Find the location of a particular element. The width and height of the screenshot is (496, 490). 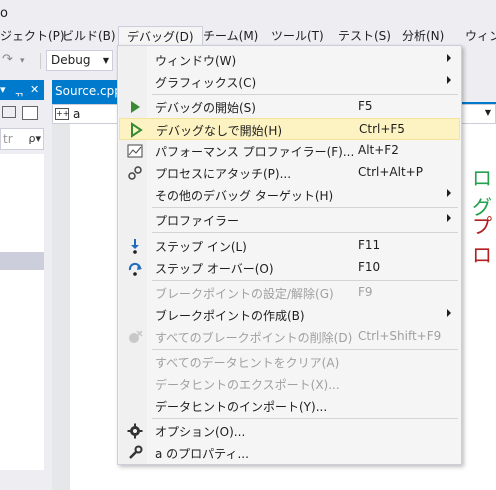

menu-item-label: すべてのブレークポイントの削除(D) is located at coordinates (254, 338).